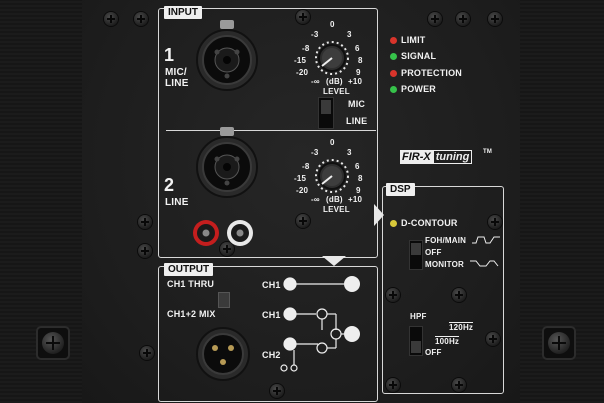  What do you see at coordinates (302, 72) in the screenshot?
I see `ch1-level-tick-l3: -20` at bounding box center [302, 72].